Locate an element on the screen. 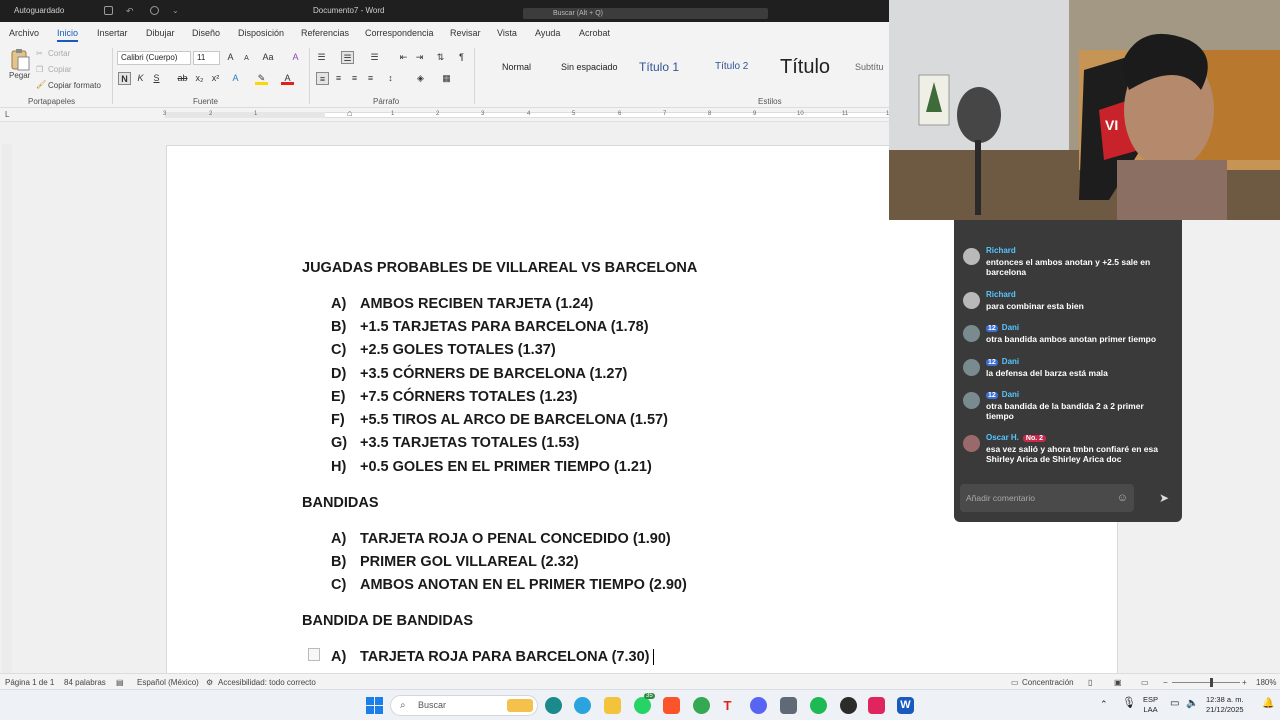  edge-icon is located at coordinates (553, 705).